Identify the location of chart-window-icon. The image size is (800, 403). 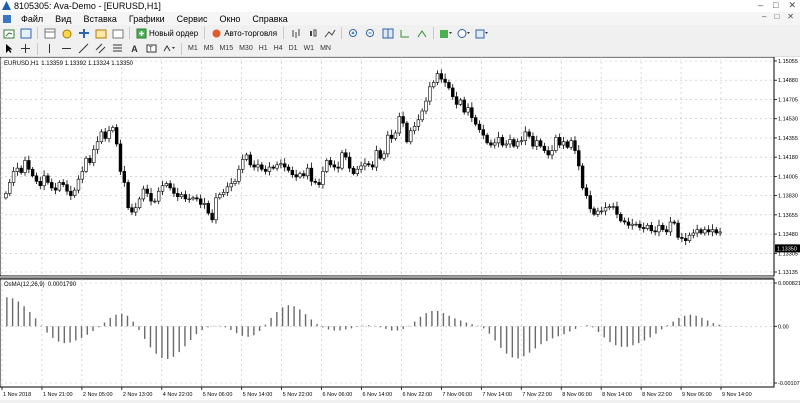
(7, 18).